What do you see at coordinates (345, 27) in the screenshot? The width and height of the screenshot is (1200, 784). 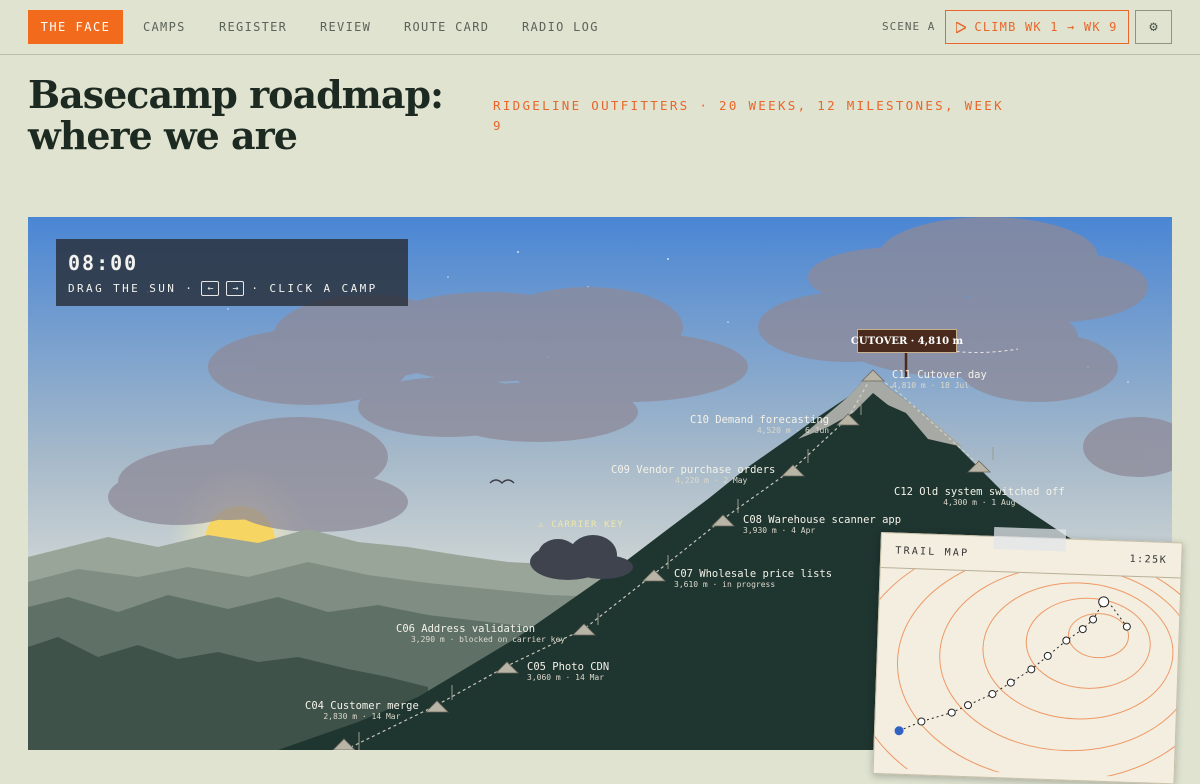 I see `nav-link-review: REVIEW` at bounding box center [345, 27].